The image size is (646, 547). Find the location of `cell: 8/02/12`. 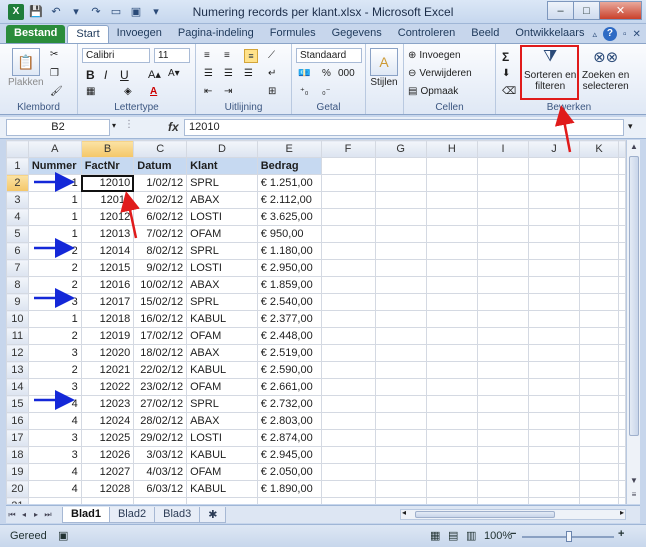

cell: 8/02/12 is located at coordinates (160, 251).